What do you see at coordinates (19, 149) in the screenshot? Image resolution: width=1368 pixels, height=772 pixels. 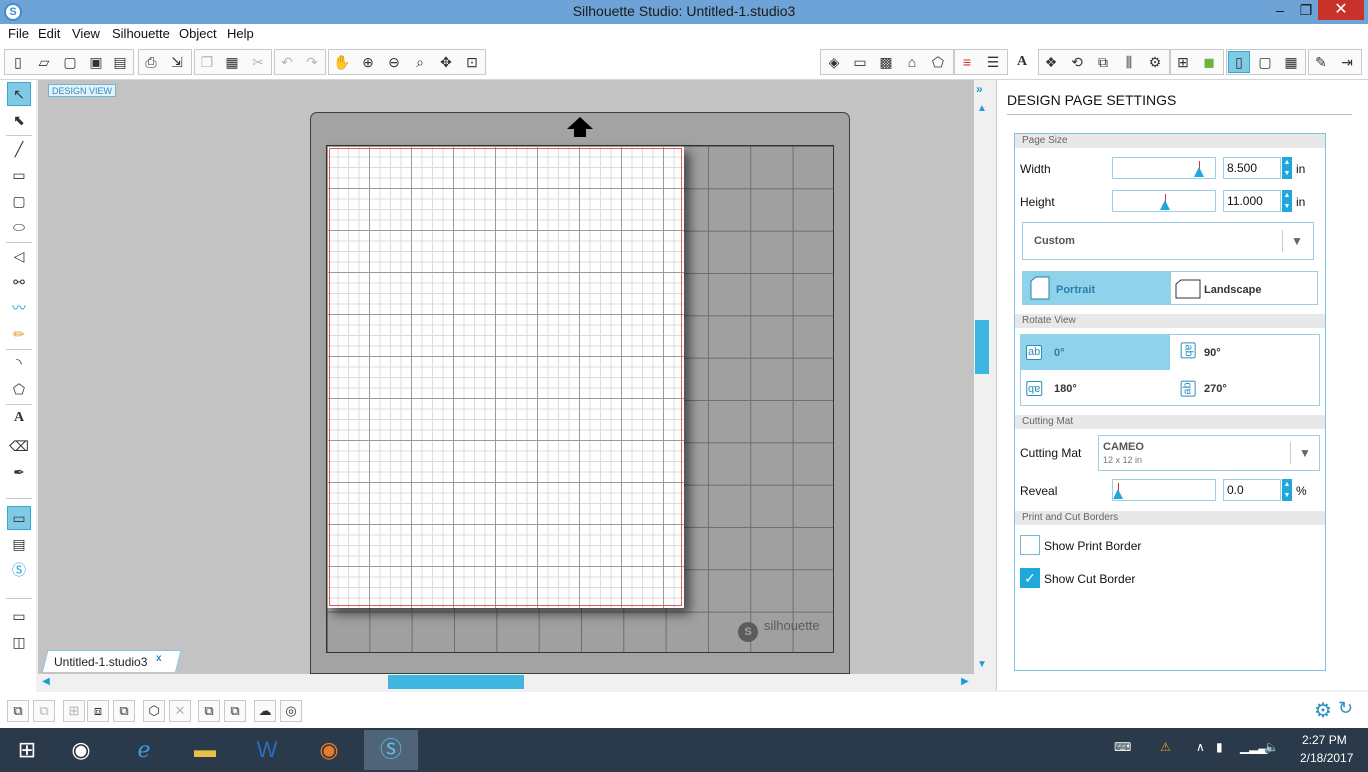 I see `line-tool-icon: ╱` at bounding box center [19, 149].